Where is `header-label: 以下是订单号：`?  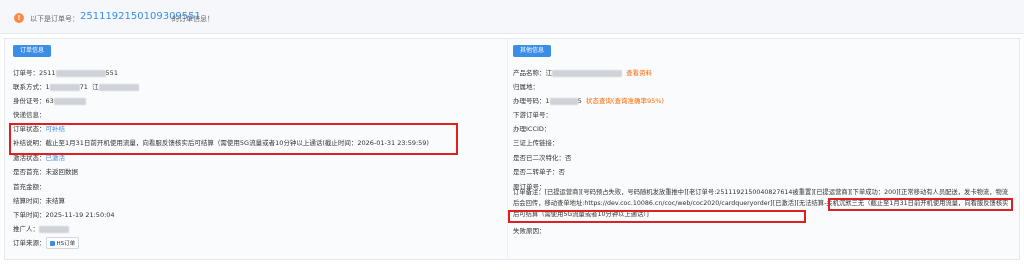
header-label: 以下是订单号： is located at coordinates (54, 19).